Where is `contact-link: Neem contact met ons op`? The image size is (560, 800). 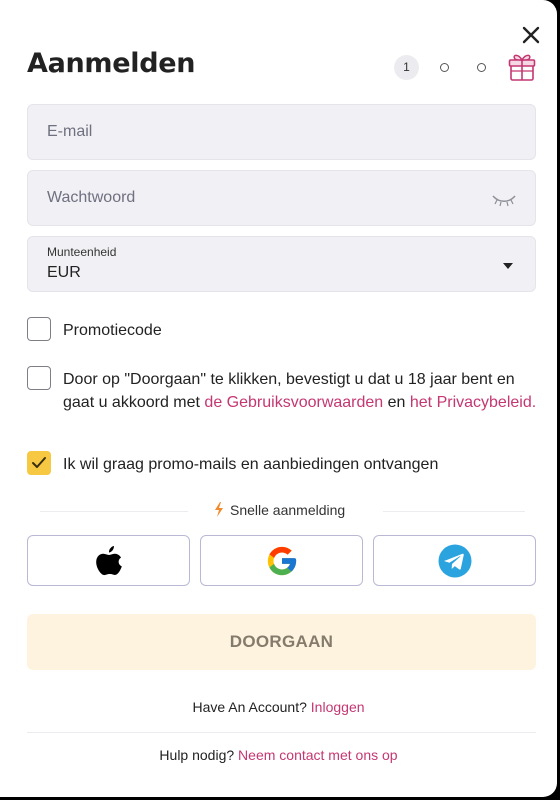 contact-link: Neem contact met ons op is located at coordinates (318, 755).